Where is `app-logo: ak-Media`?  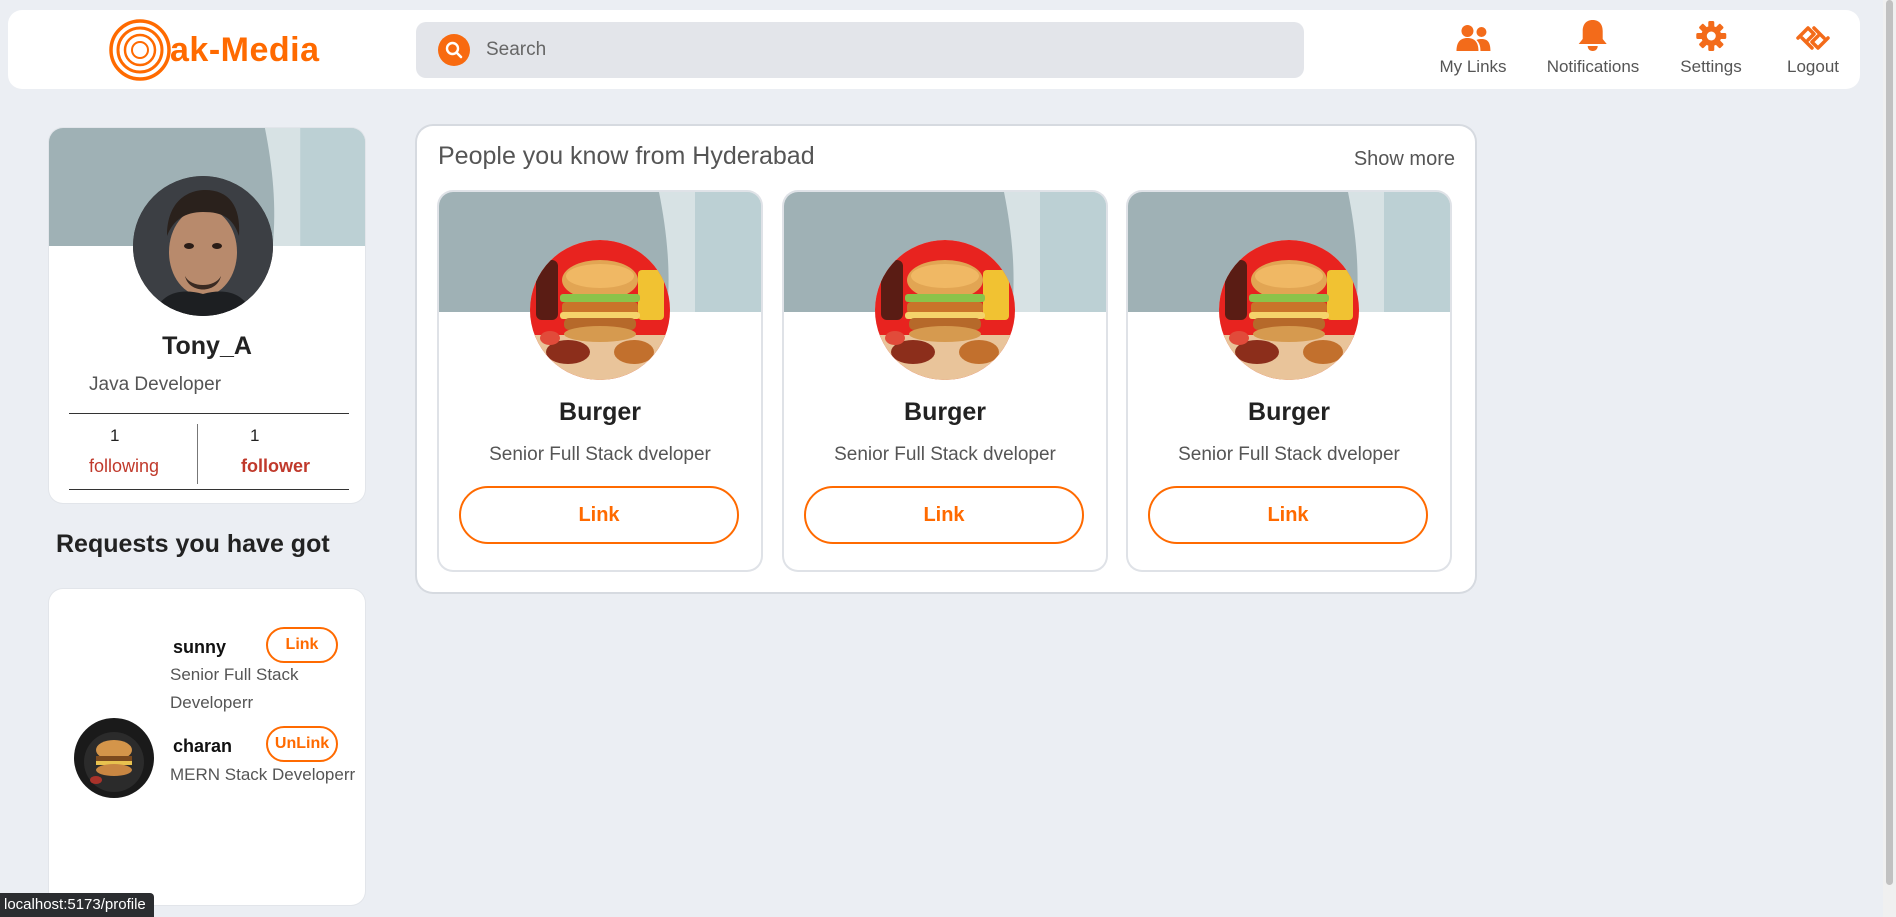 app-logo: ak-Media is located at coordinates (214, 50).